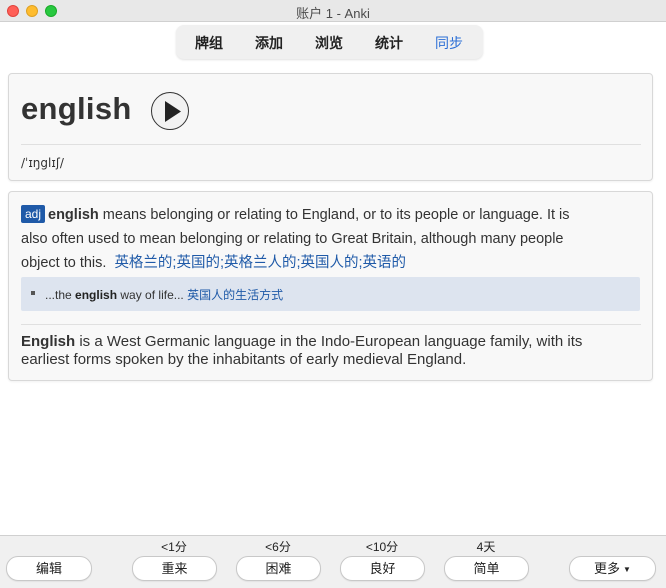 This screenshot has width=666, height=588. Describe the element at coordinates (486, 547) in the screenshot. I see `easy-interval: 4天` at that location.